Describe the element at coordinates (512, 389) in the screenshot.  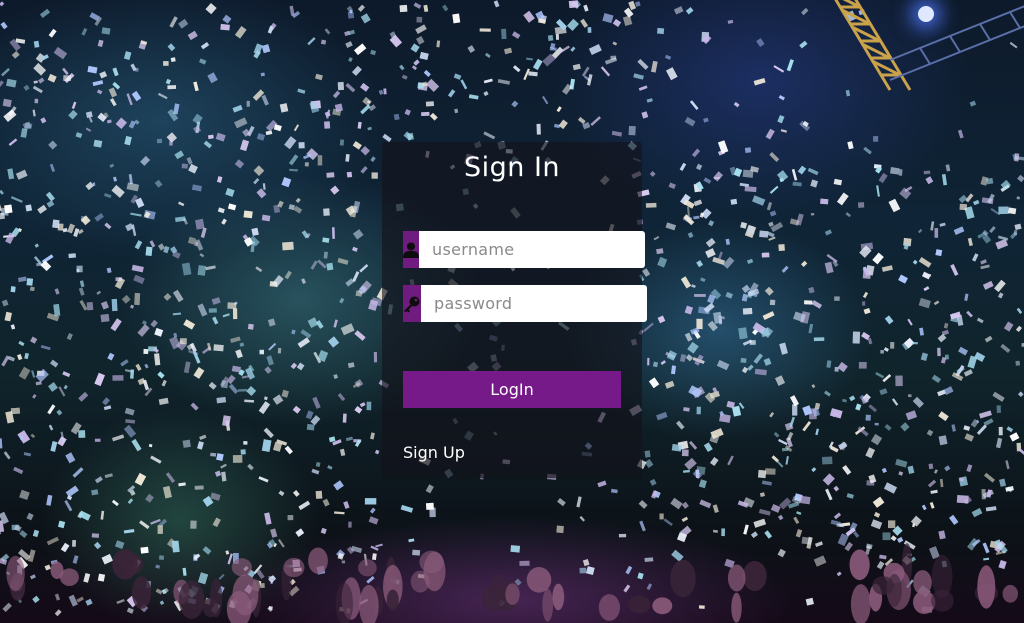
I see `login-button: LogIn` at that location.